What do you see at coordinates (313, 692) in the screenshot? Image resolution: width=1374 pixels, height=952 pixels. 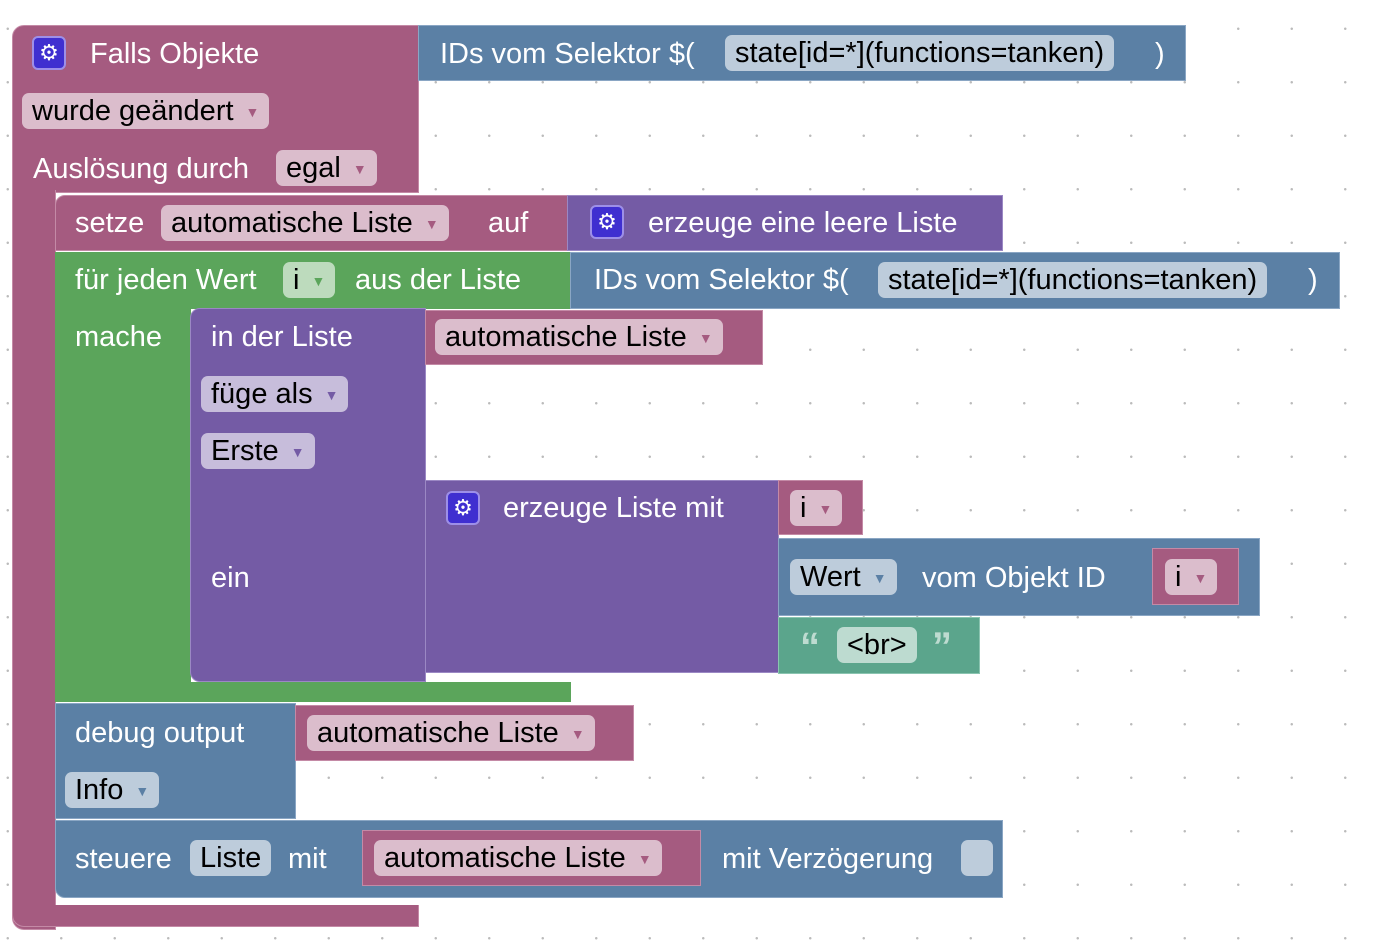 I see `foreach-bottom` at bounding box center [313, 692].